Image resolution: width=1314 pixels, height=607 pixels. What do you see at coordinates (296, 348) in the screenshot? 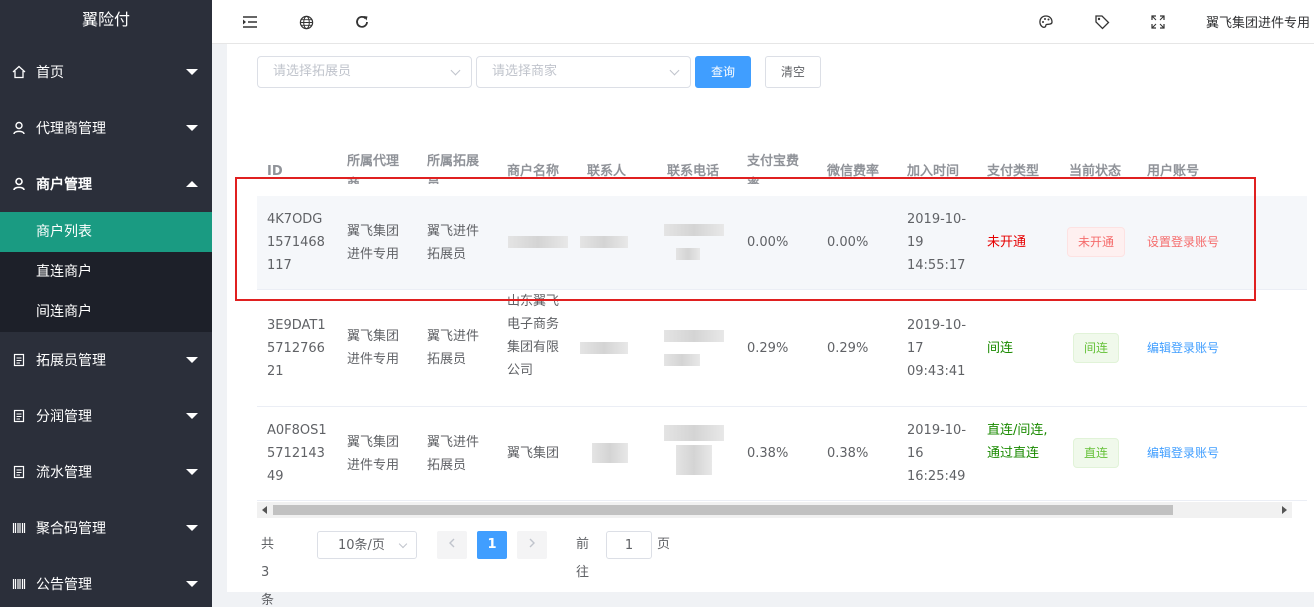
I see `cell-id: 3E9DAT1571276621` at bounding box center [296, 348].